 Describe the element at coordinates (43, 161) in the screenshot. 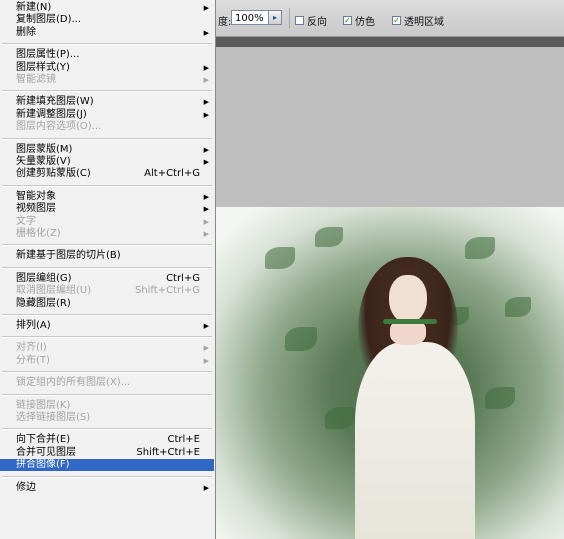

I see `menu-item-label: 矢量蒙版(V)` at that location.